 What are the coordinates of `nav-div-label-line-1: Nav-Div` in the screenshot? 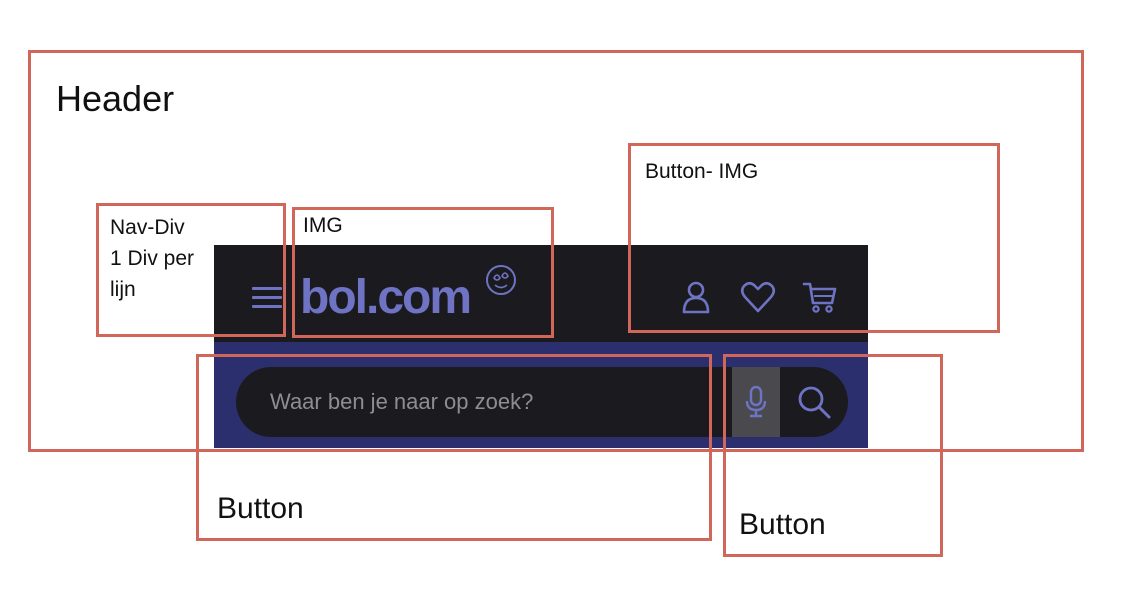 It's located at (147, 227).